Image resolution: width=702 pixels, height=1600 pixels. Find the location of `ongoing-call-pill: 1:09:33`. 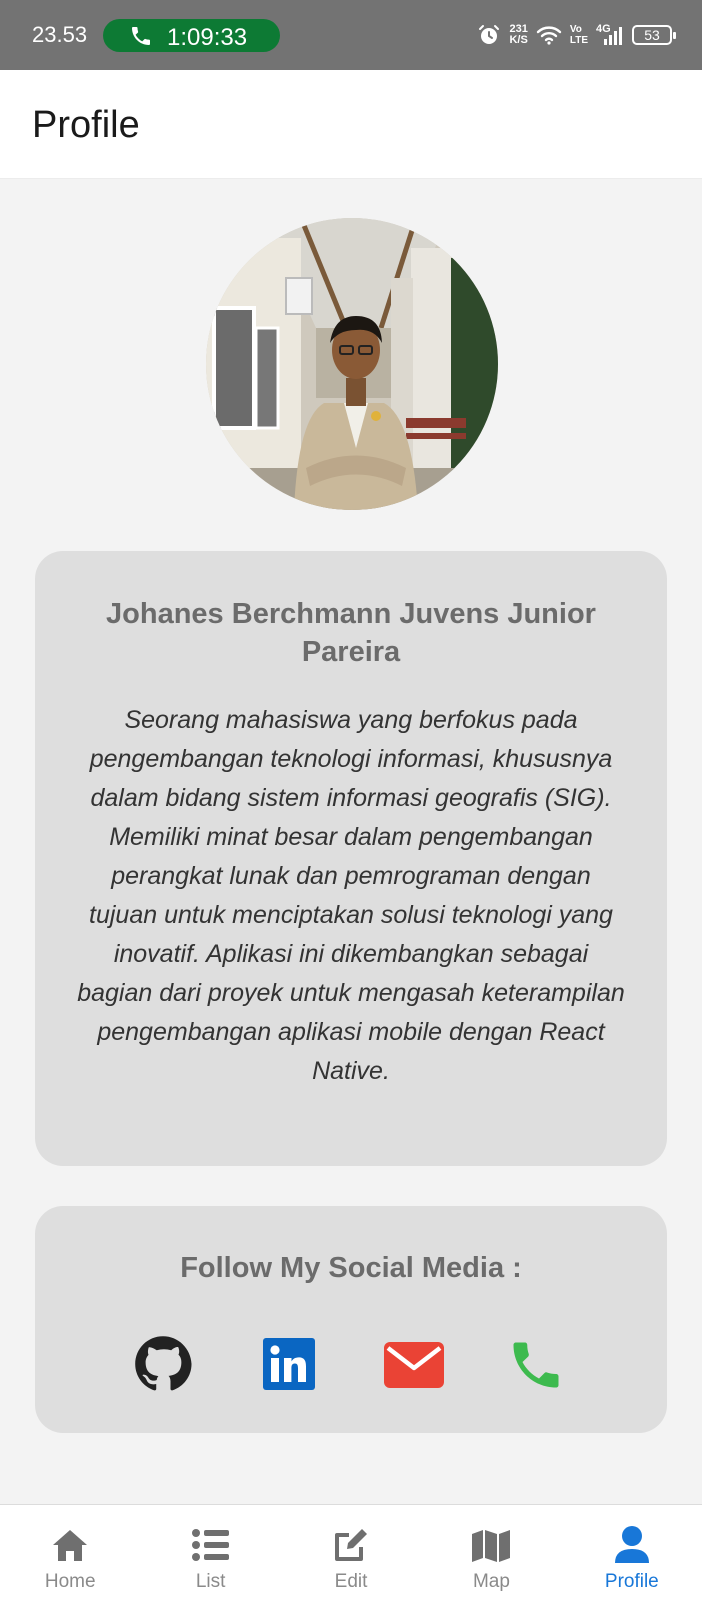

ongoing-call-pill: 1:09:33 is located at coordinates (191, 35).